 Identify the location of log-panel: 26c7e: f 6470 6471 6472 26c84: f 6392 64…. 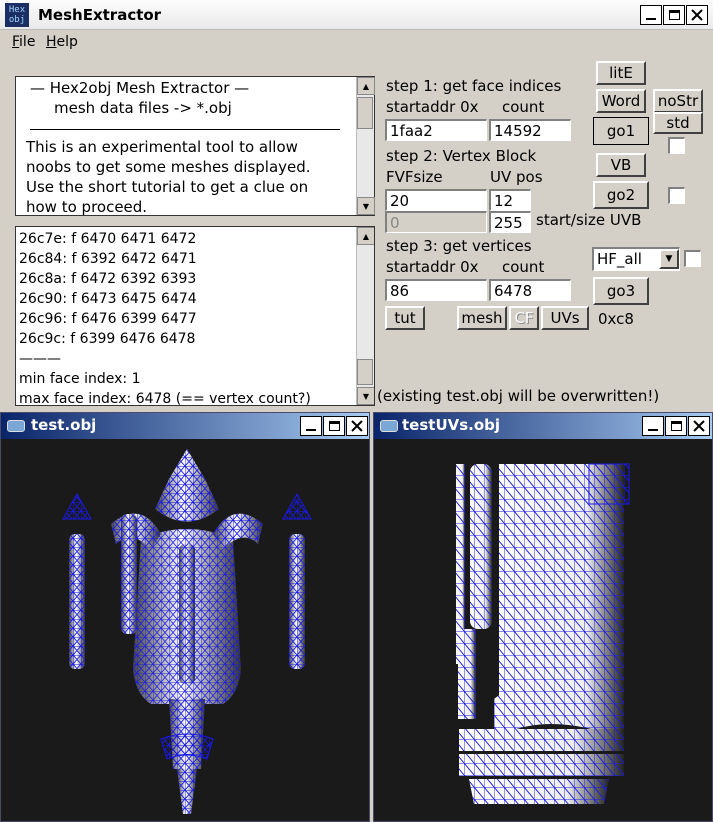
(195, 316).